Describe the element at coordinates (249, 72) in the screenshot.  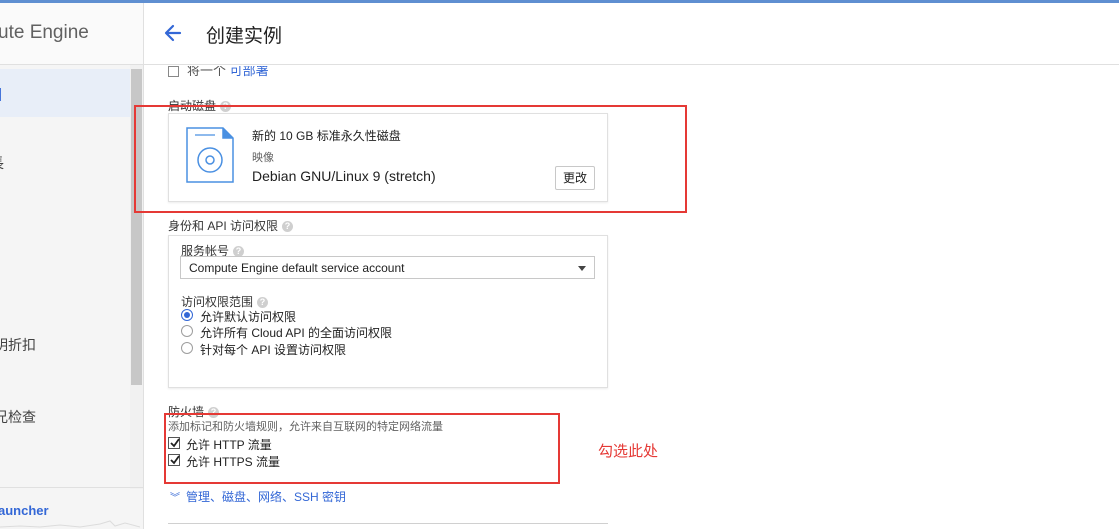
I see `truncated-option-link: 可部署` at that location.